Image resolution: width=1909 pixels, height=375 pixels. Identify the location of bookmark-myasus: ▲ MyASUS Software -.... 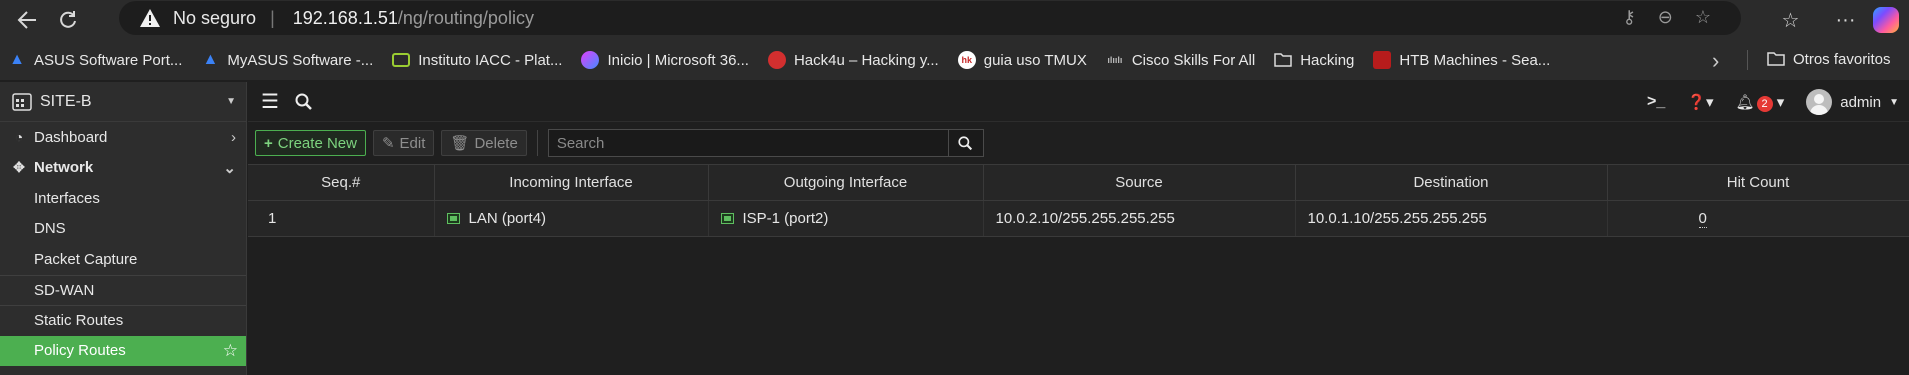
(287, 60).